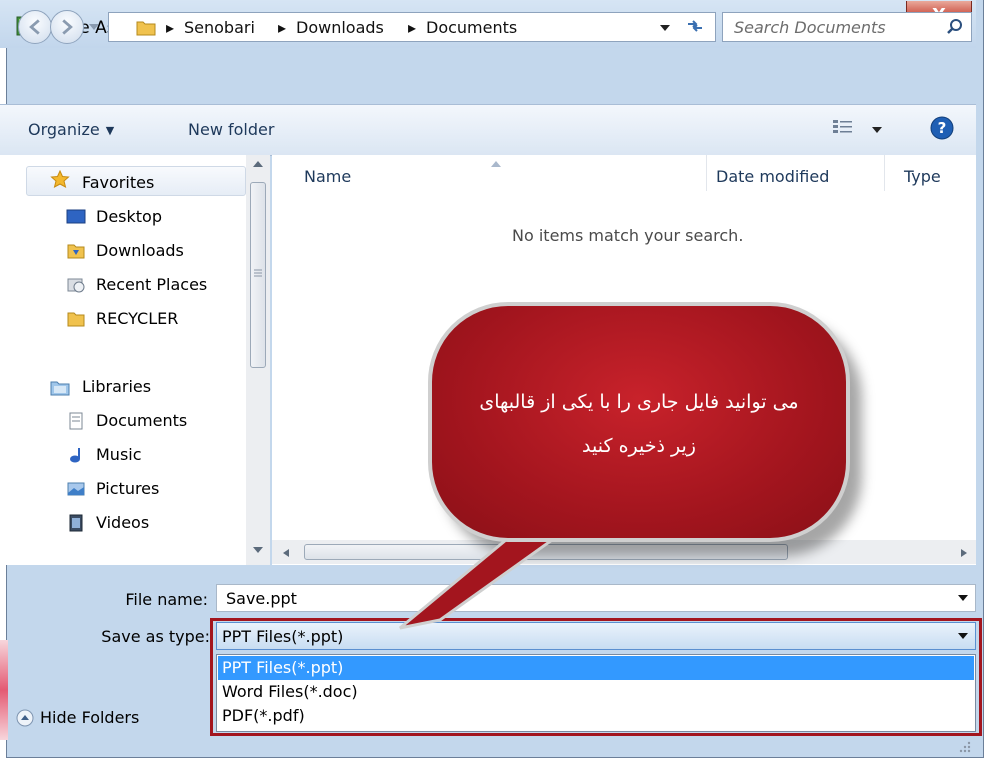 This screenshot has height=758, width=984. Describe the element at coordinates (76, 523) in the screenshot. I see `videos-icon` at that location.